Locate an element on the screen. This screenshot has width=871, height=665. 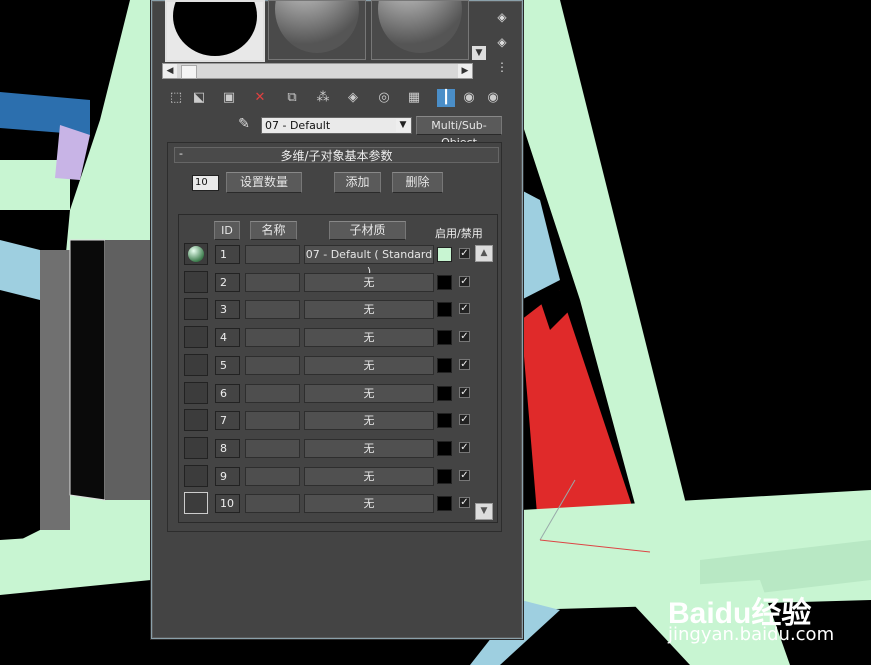
chevron-down-icon: ▼ is located at coordinates (403, 125).